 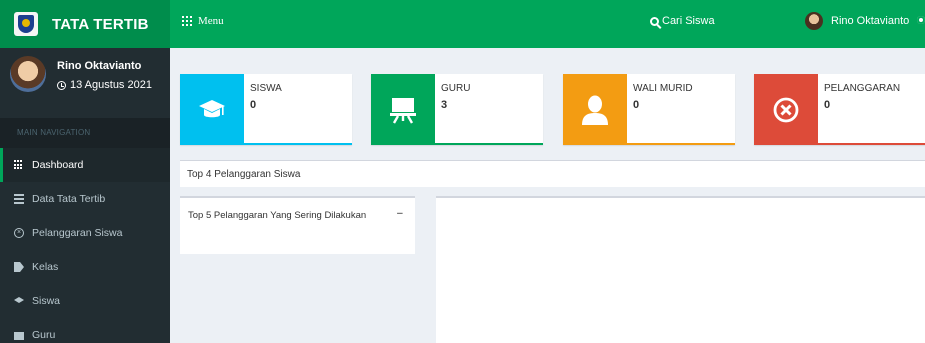 I want to click on dashboard-grid-icon, so click(x=19, y=165).